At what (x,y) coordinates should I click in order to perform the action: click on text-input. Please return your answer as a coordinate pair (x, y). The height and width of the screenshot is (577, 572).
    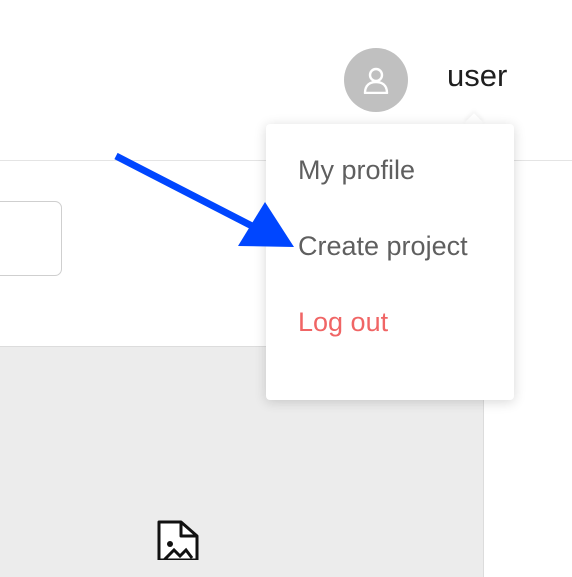
    Looking at the image, I should click on (31, 238).